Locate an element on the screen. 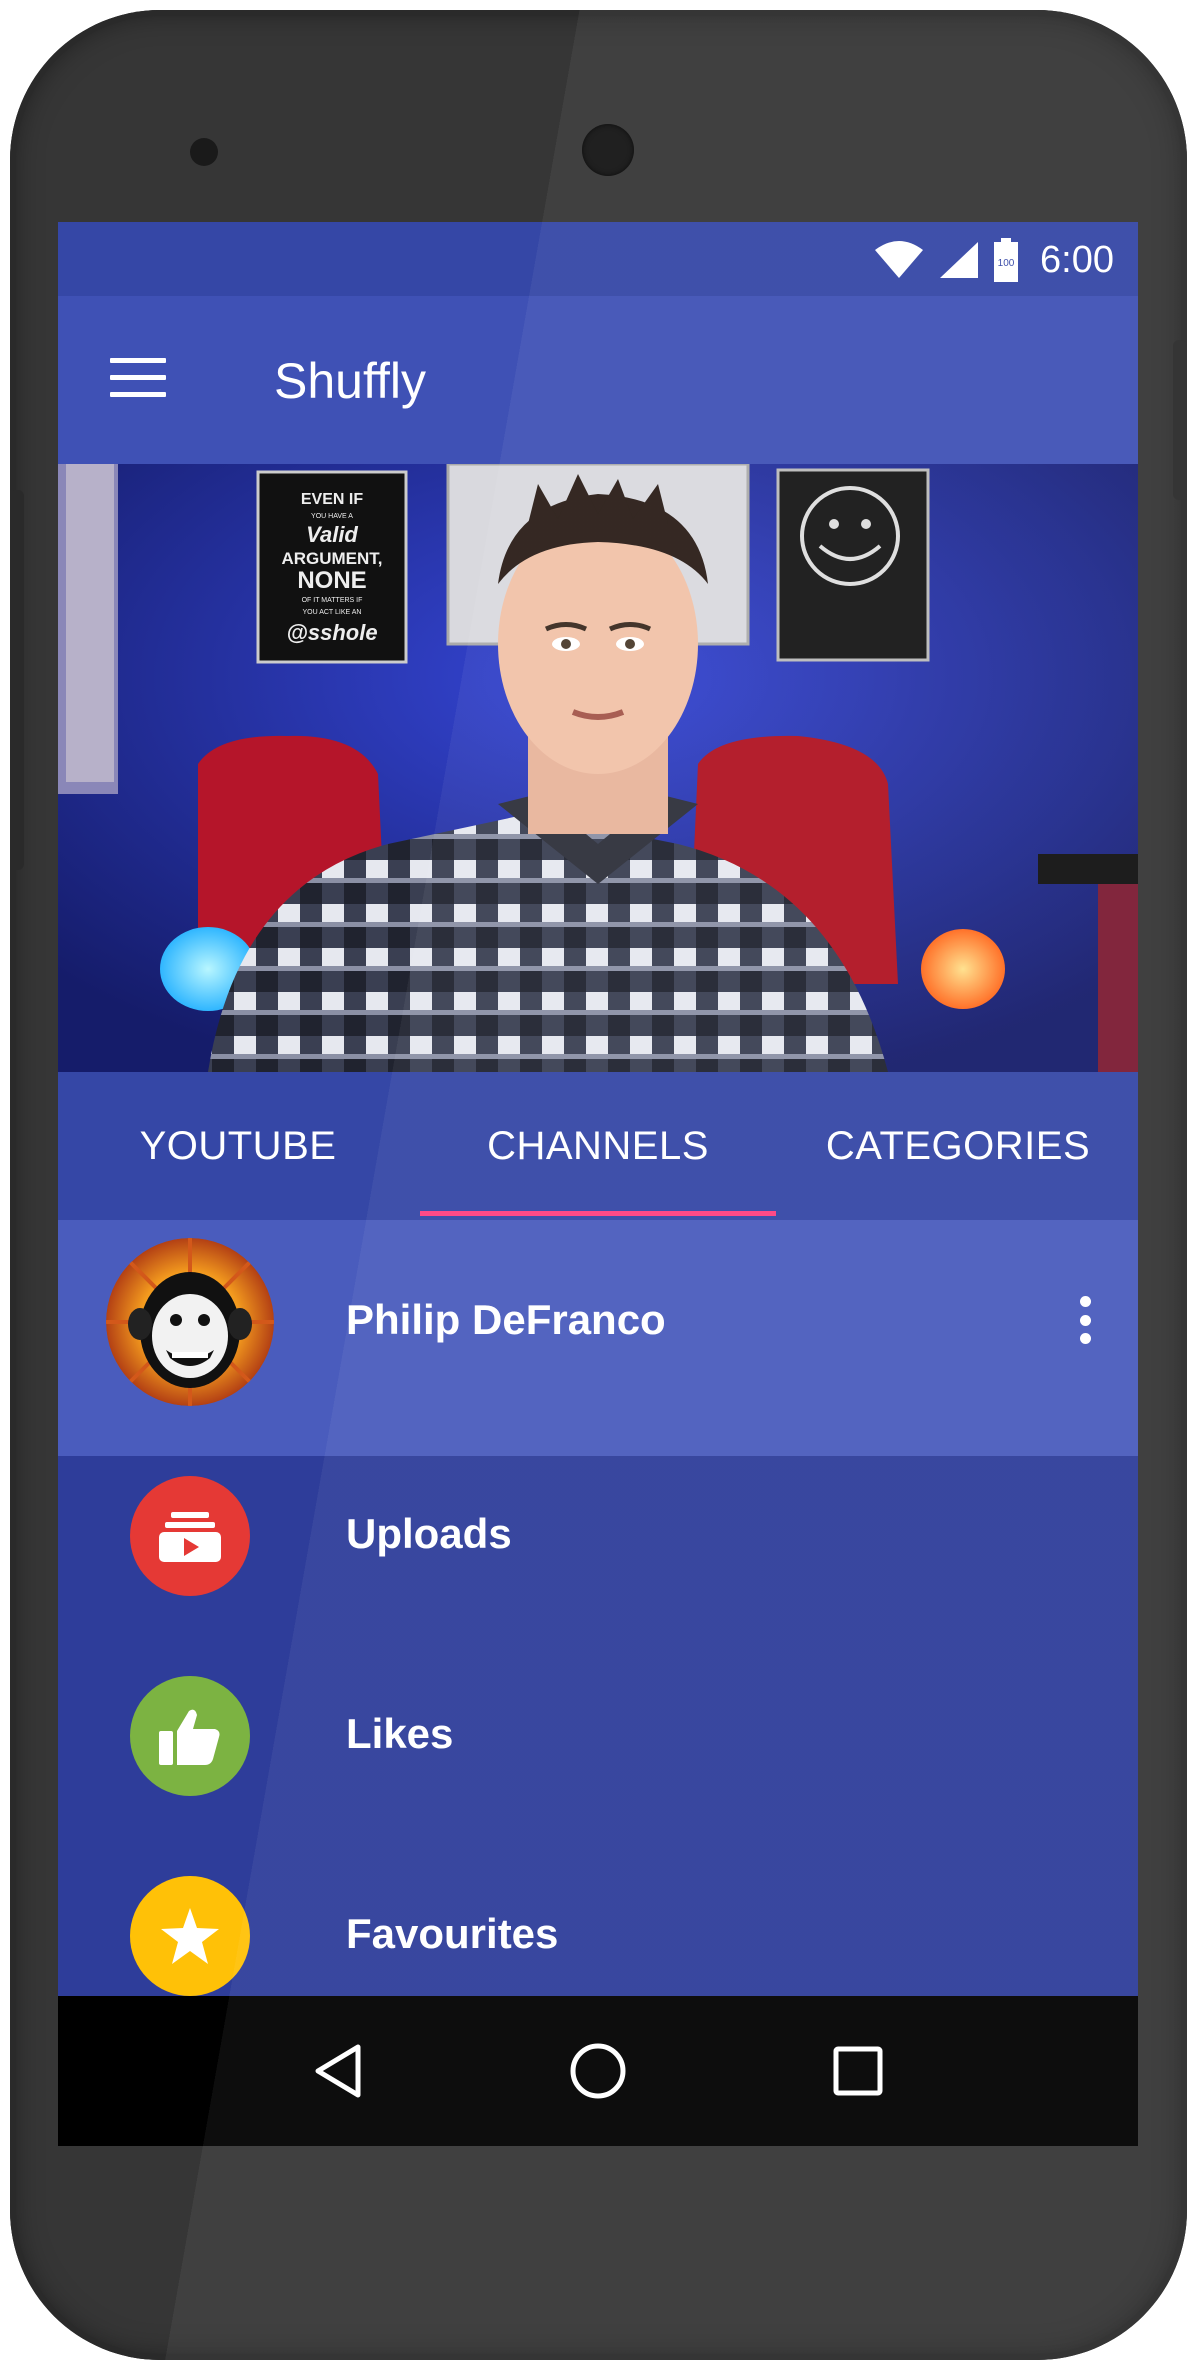  tab-youtube: YOUTUBE is located at coordinates (238, 1146).